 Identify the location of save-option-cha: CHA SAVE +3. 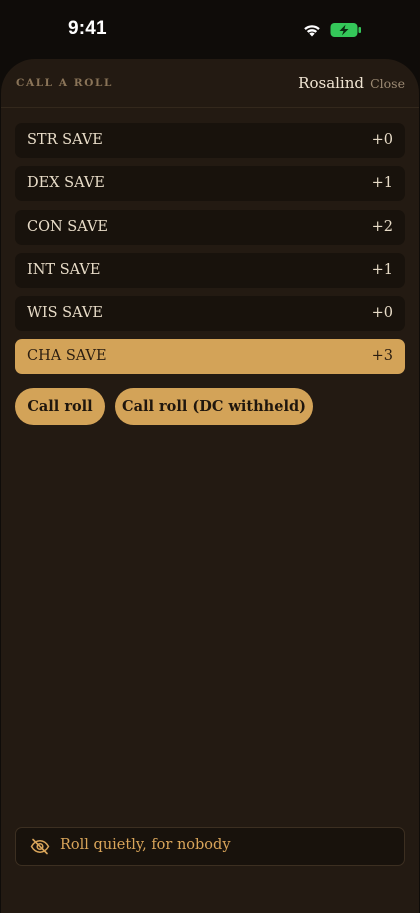
(210, 357).